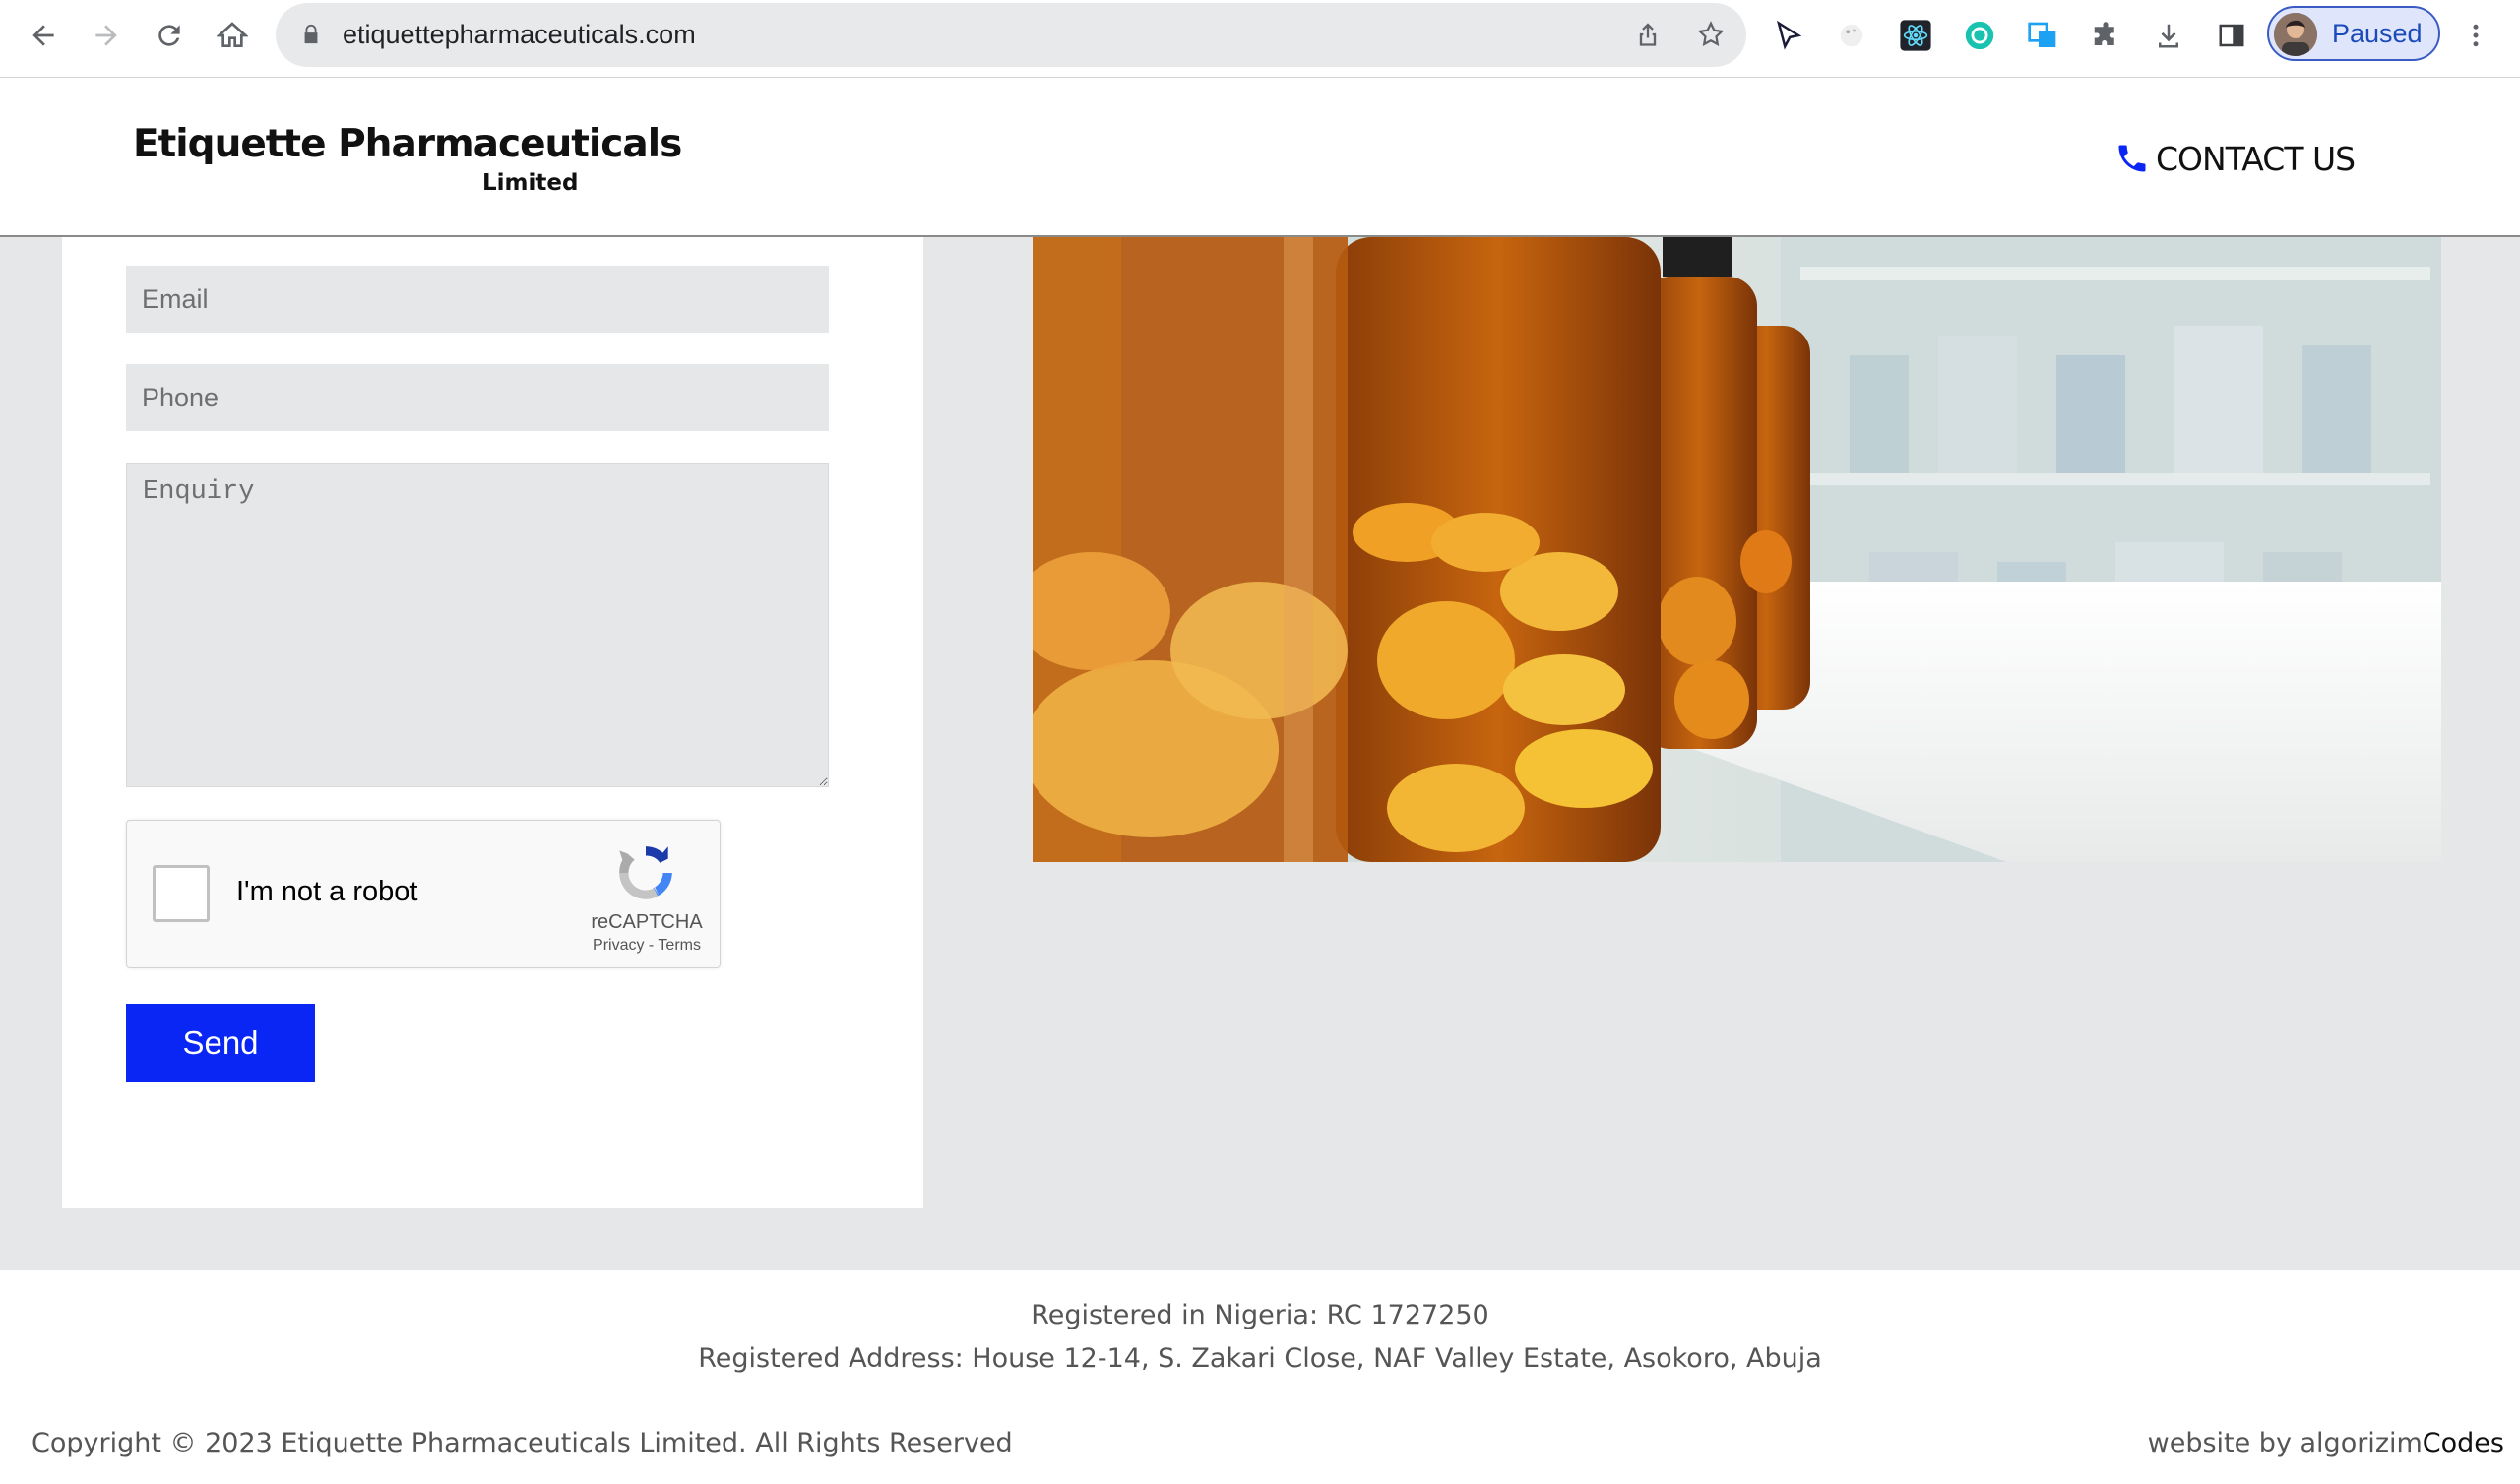 The width and height of the screenshot is (2520, 1484). I want to click on reload-button, so click(169, 35).